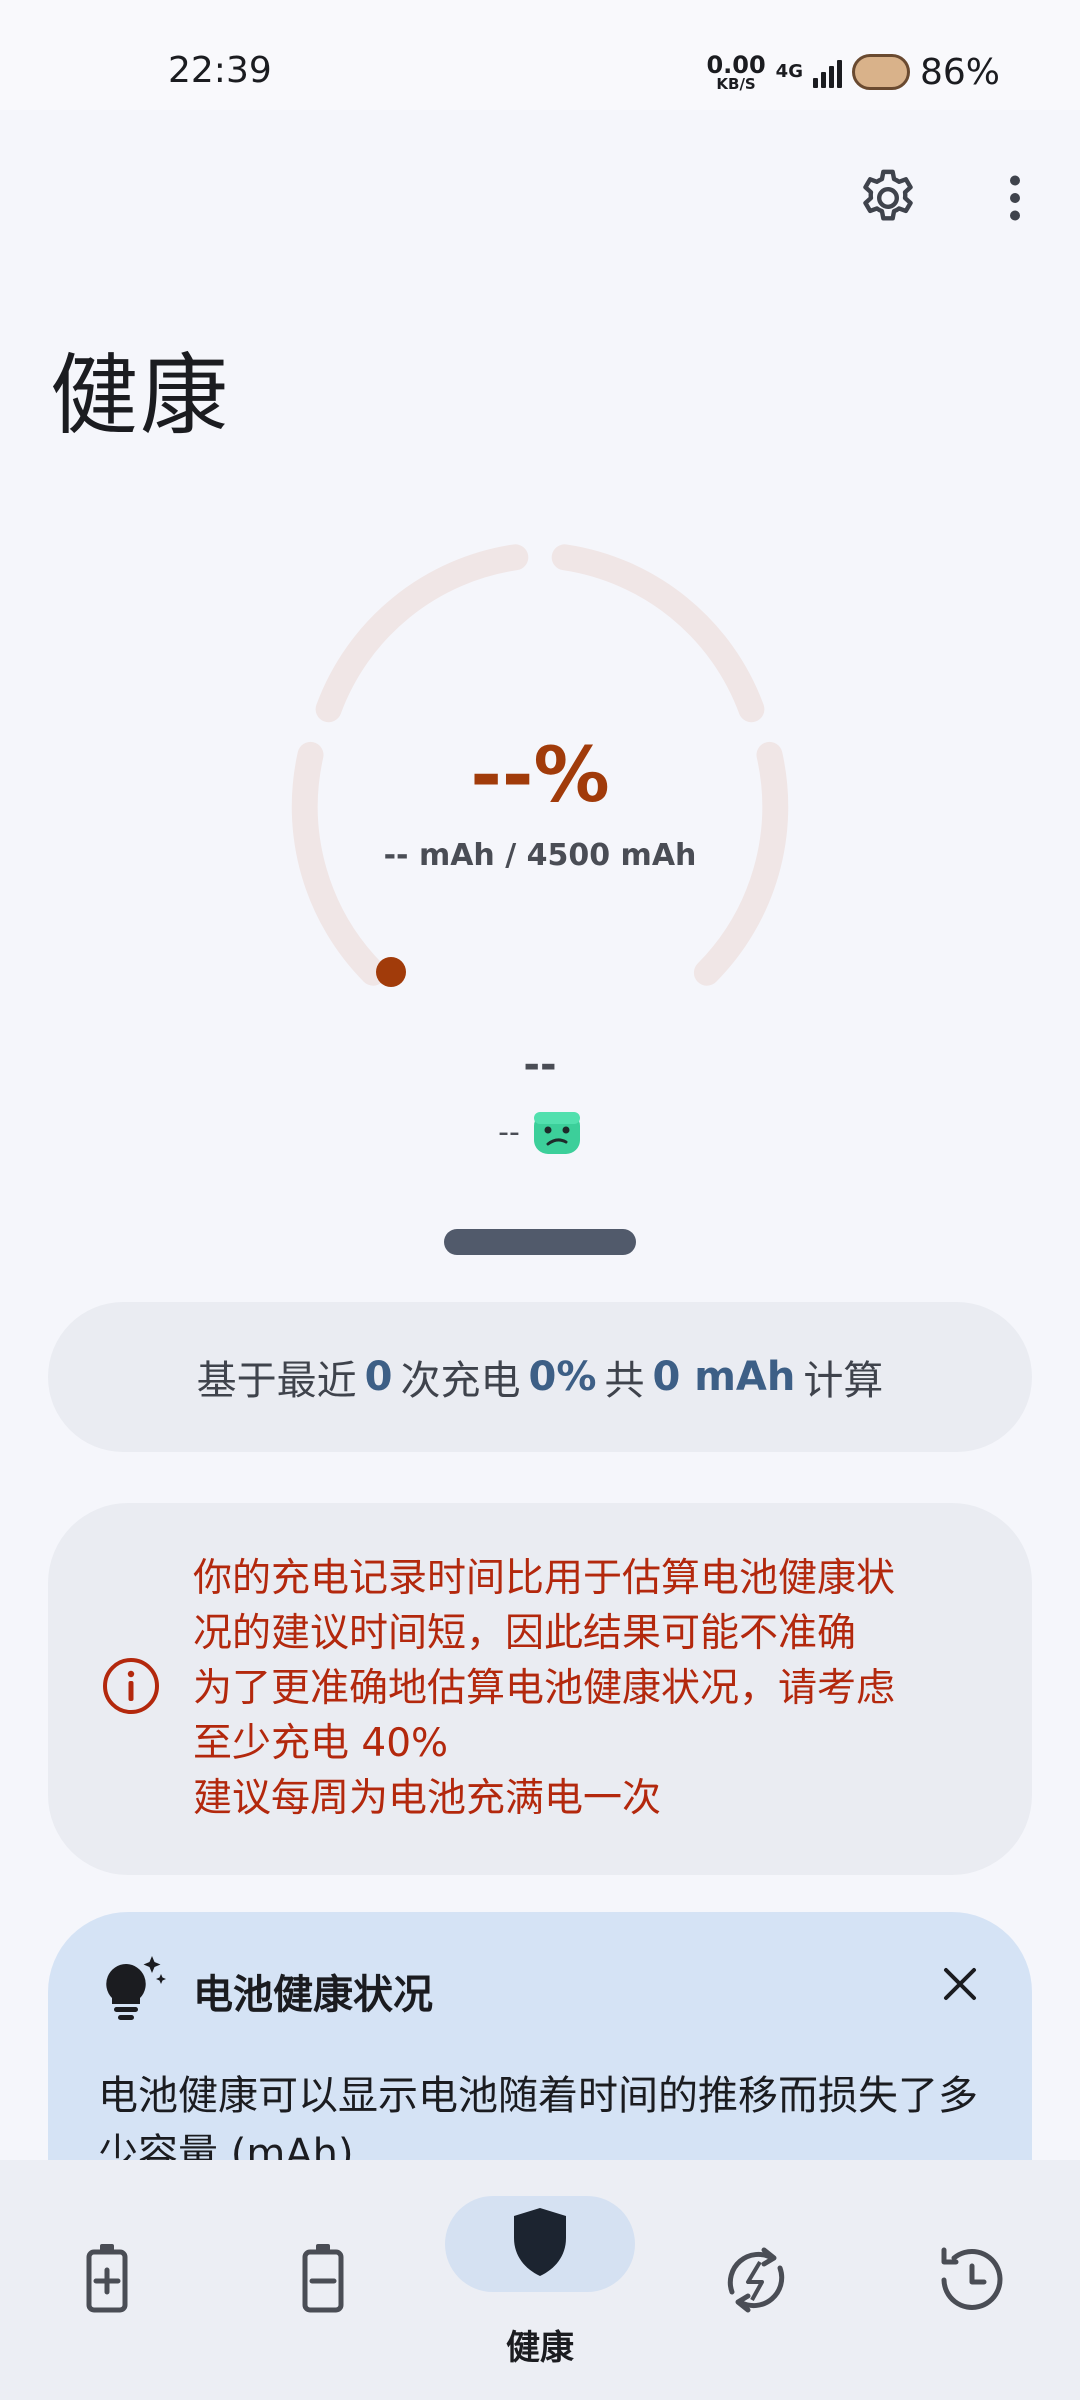  I want to click on status-time: 22:39, so click(220, 70).